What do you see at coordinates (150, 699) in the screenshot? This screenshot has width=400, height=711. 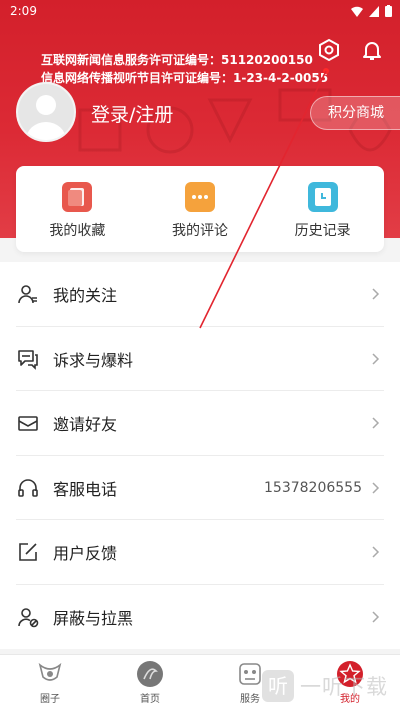 I see `tab-label: 首页` at bounding box center [150, 699].